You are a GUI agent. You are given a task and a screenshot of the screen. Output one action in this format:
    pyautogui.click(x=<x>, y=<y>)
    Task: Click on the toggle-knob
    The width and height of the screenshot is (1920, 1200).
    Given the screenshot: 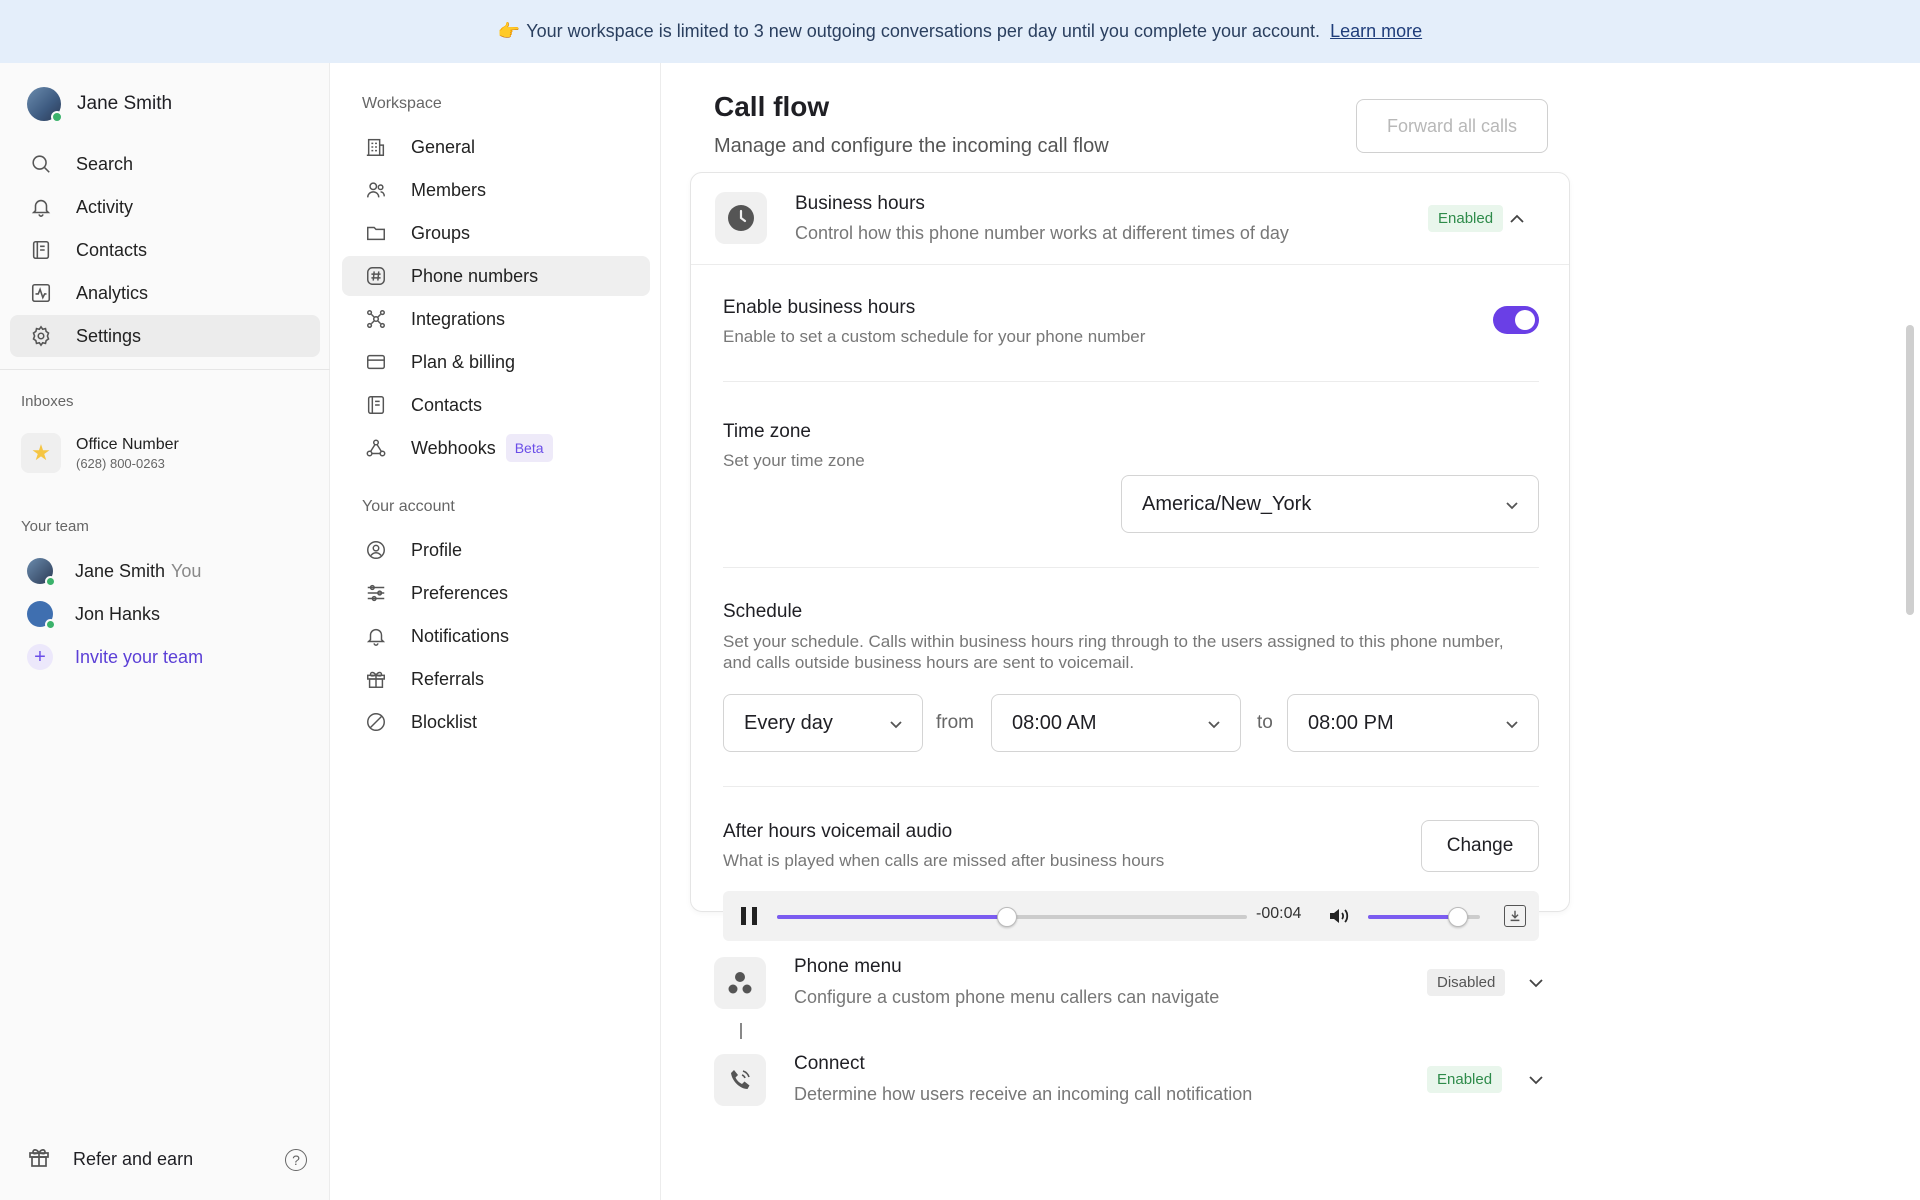 What is the action you would take?
    pyautogui.click(x=1525, y=320)
    